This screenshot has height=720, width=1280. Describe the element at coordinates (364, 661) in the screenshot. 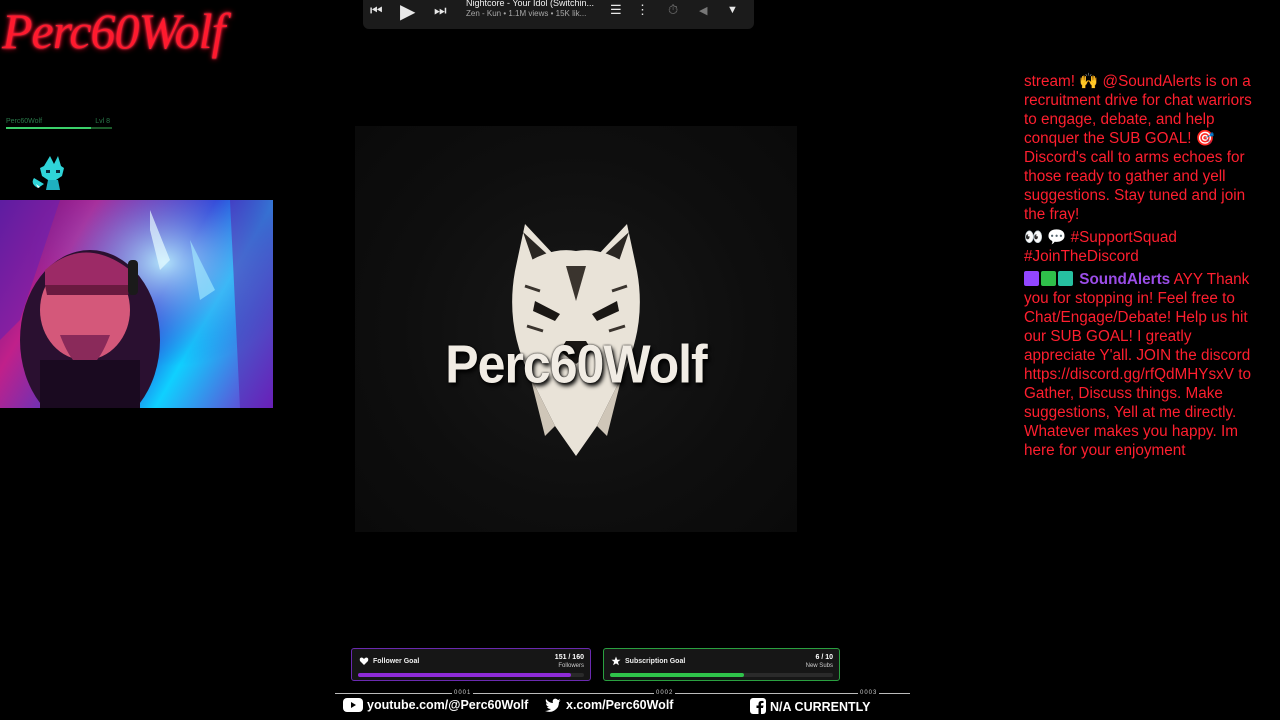

I see `heart-icon` at that location.